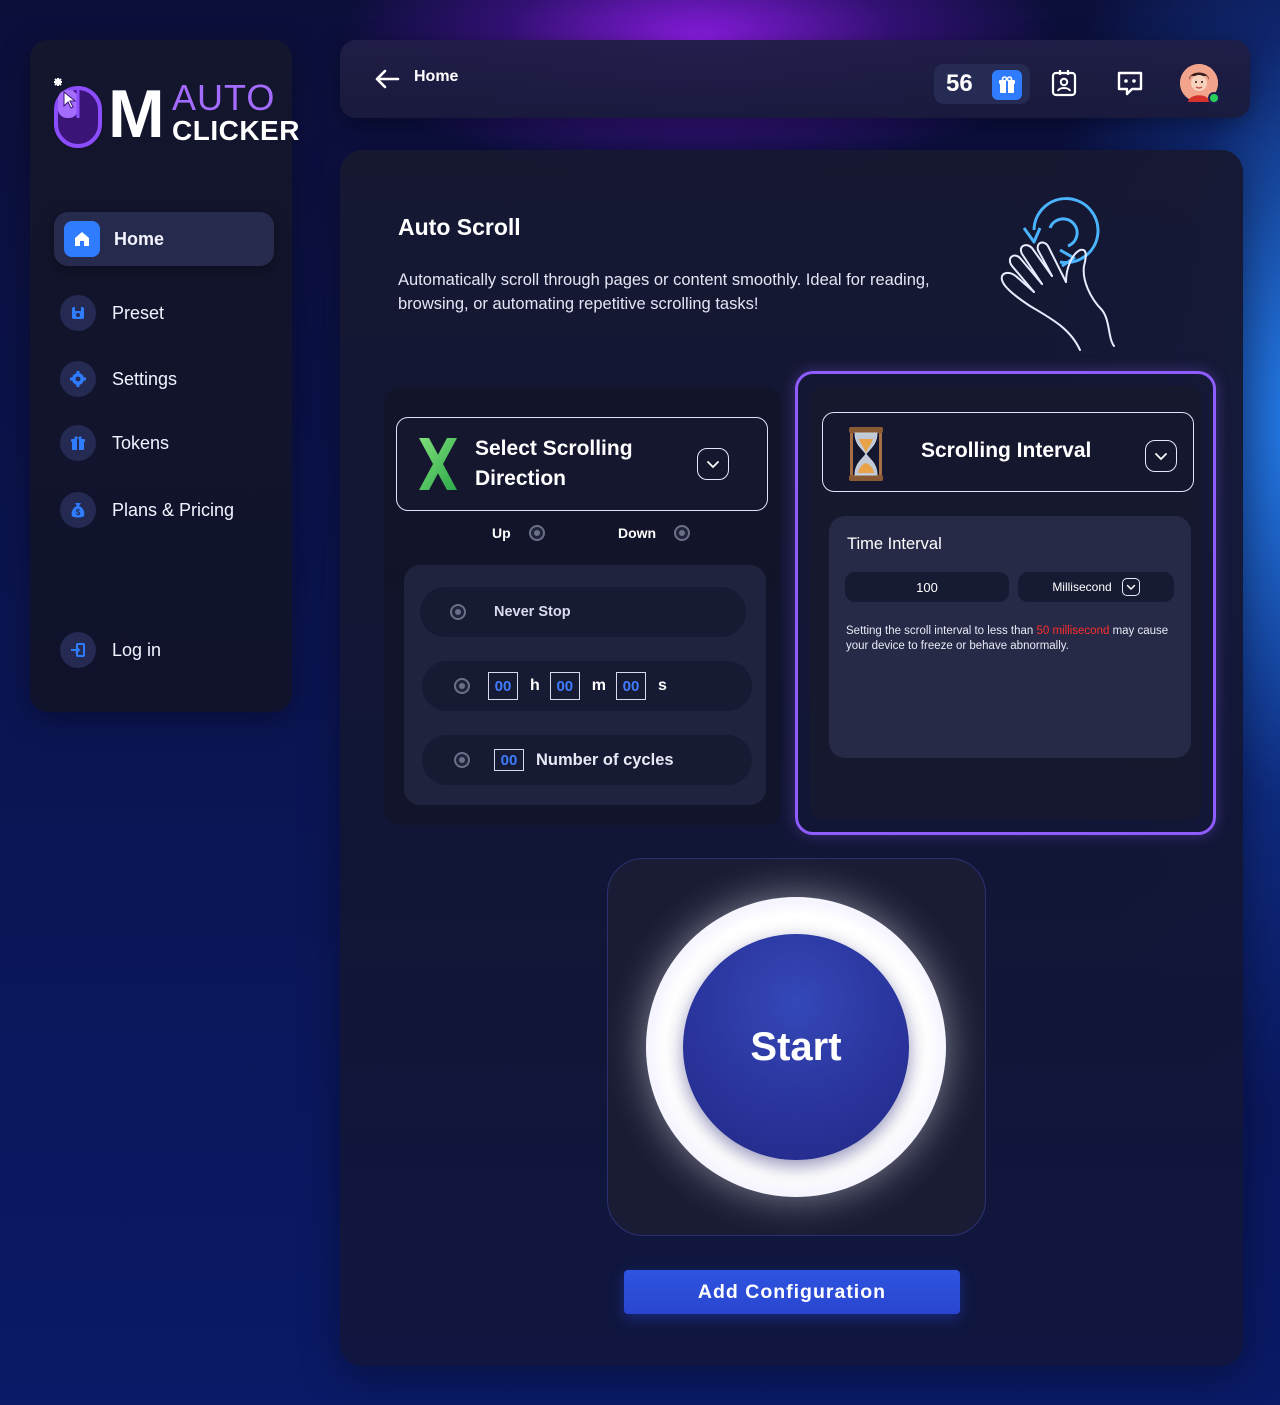  Describe the element at coordinates (145, 378) in the screenshot. I see `sidebar-item-label: Settings` at that location.